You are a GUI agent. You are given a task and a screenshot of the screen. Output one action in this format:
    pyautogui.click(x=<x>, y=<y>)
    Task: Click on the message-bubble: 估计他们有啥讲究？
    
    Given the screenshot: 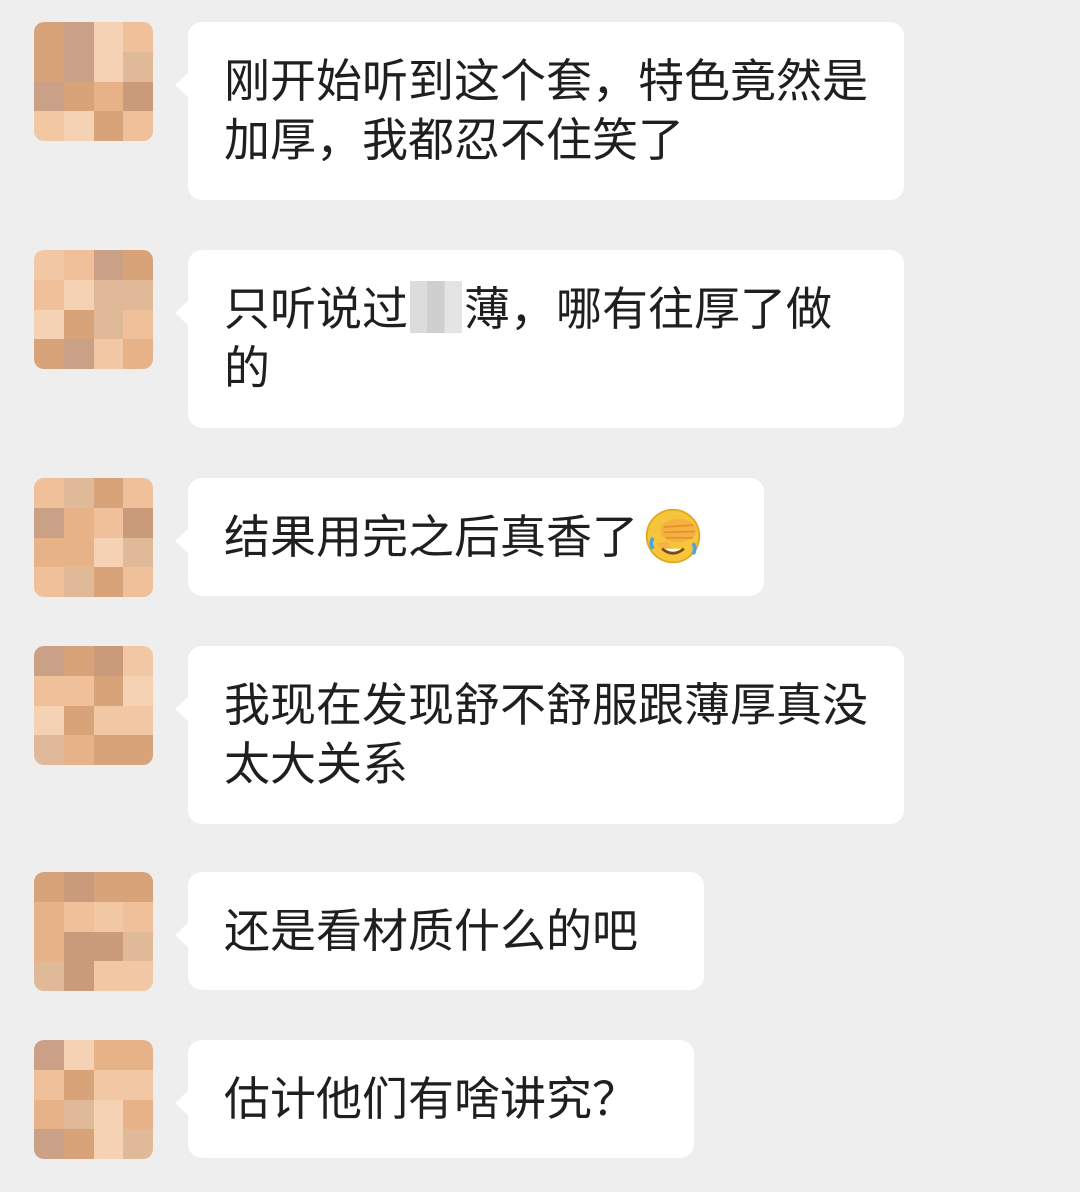 What is the action you would take?
    pyautogui.click(x=434, y=1099)
    